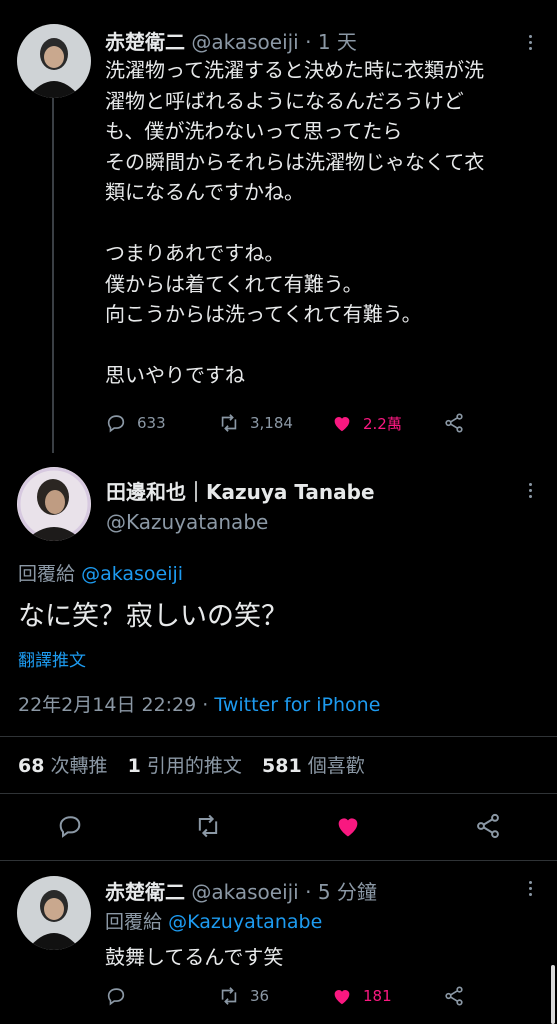 Image resolution: width=557 pixels, height=1024 pixels. I want to click on engagement-stats: 68 次轉推 1 引用的推文 581 個喜歡, so click(191, 764).